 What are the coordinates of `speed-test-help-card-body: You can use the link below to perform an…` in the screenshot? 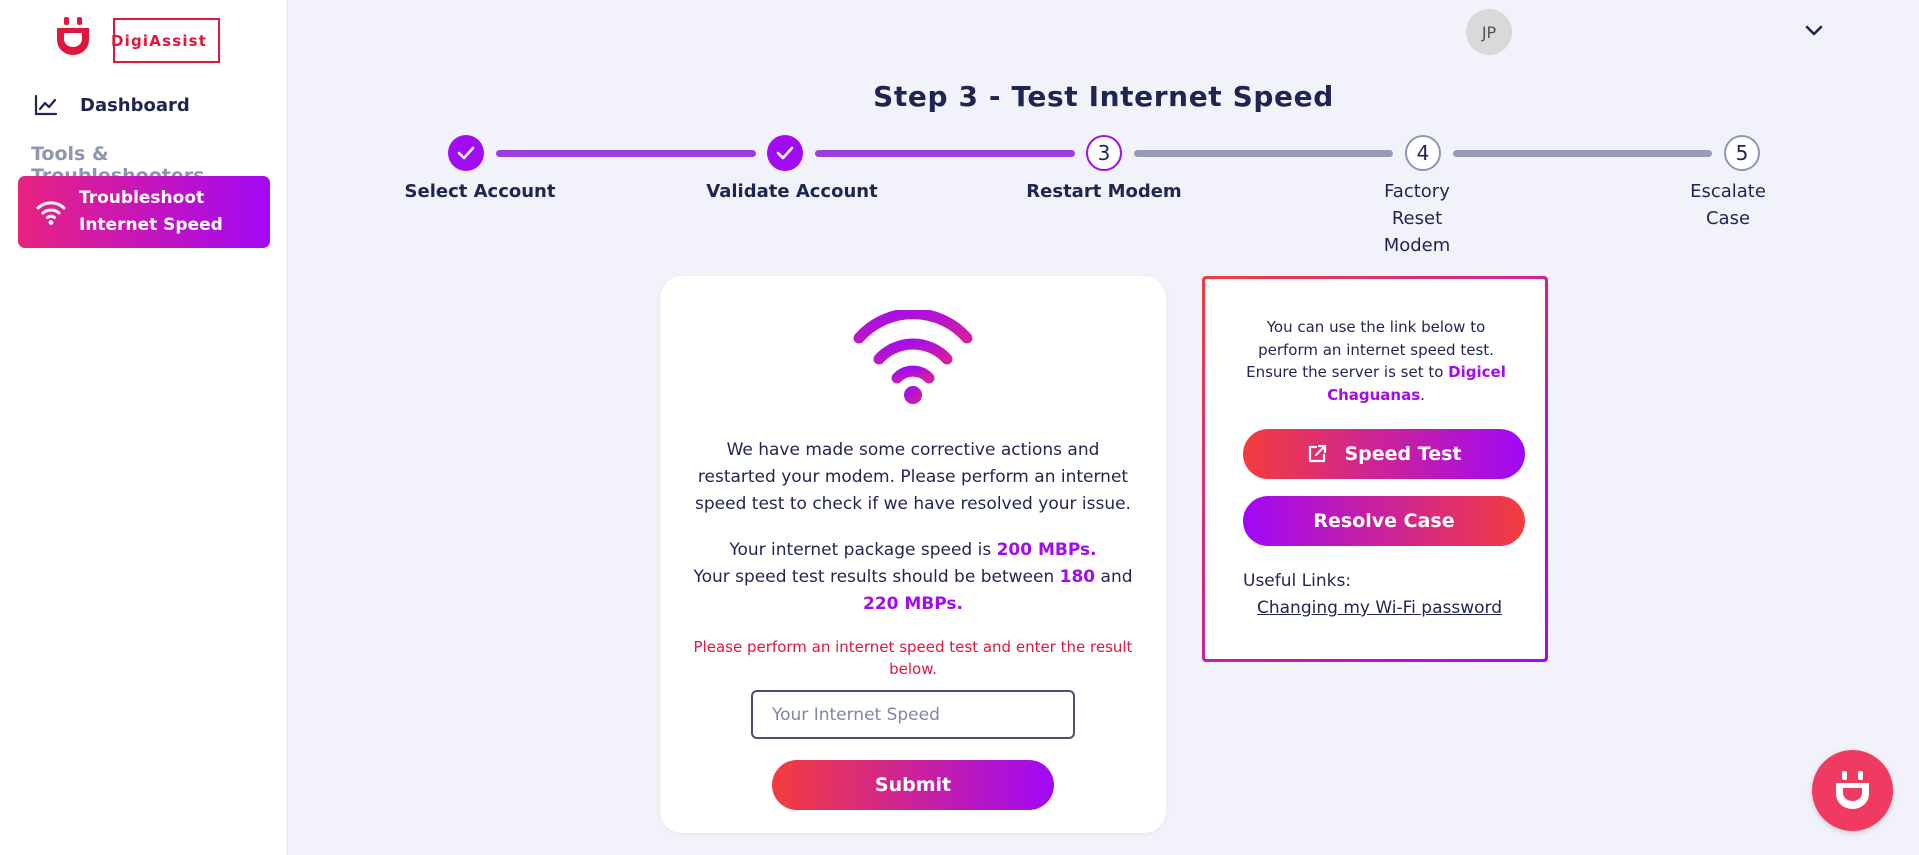 It's located at (1375, 469).